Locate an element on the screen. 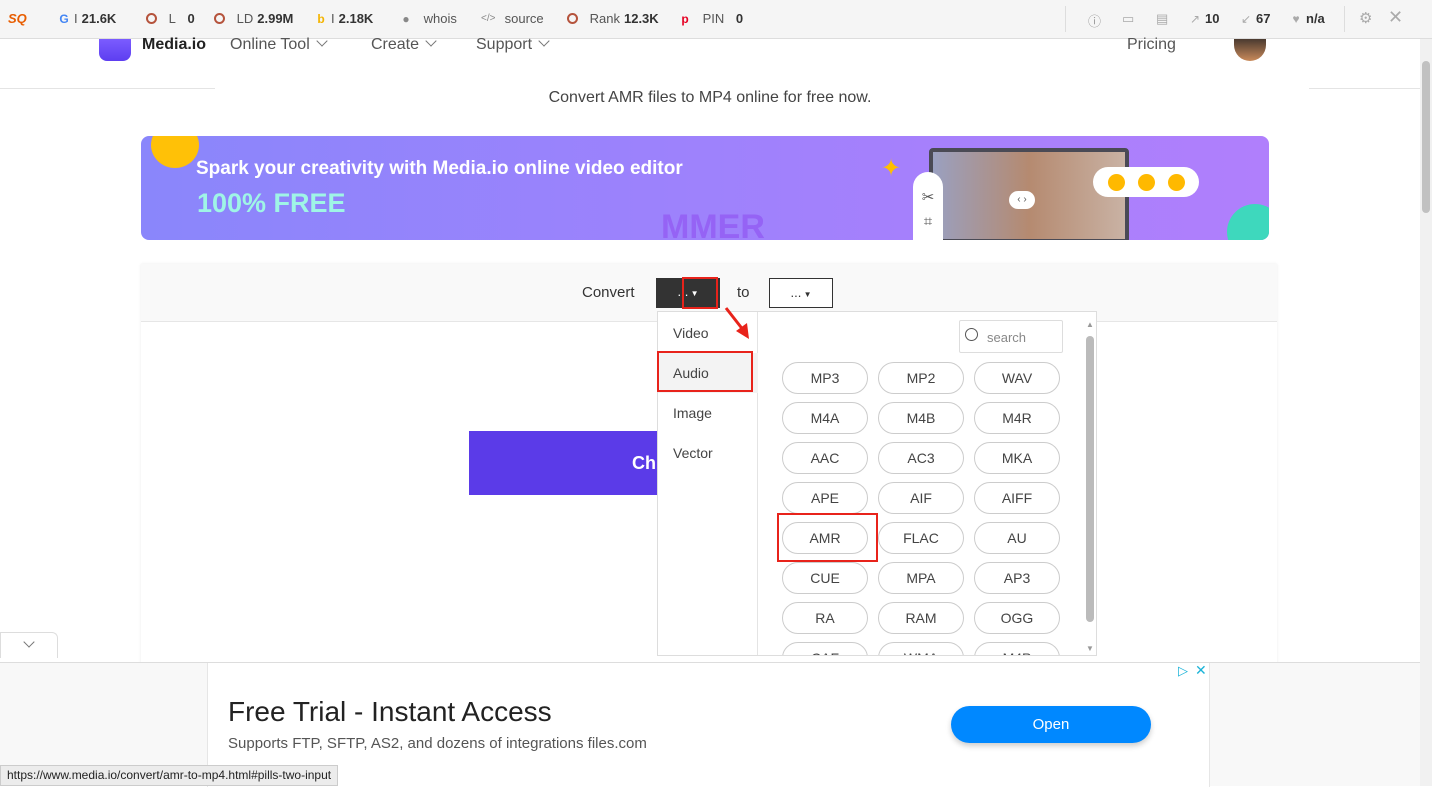 This screenshot has height=787, width=1432. scroll-down-icon: ▼ is located at coordinates (1090, 648).